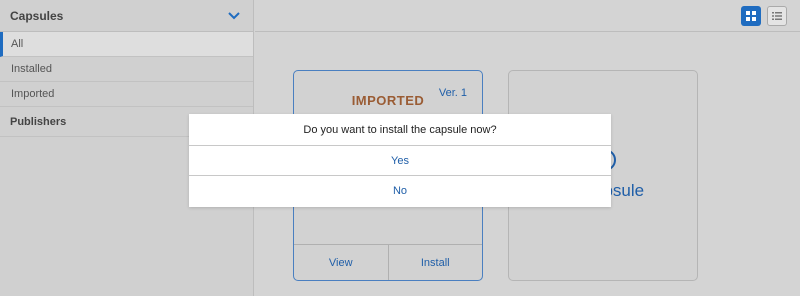 The image size is (800, 296). I want to click on sidebar-item-imported: Imported, so click(126, 94).